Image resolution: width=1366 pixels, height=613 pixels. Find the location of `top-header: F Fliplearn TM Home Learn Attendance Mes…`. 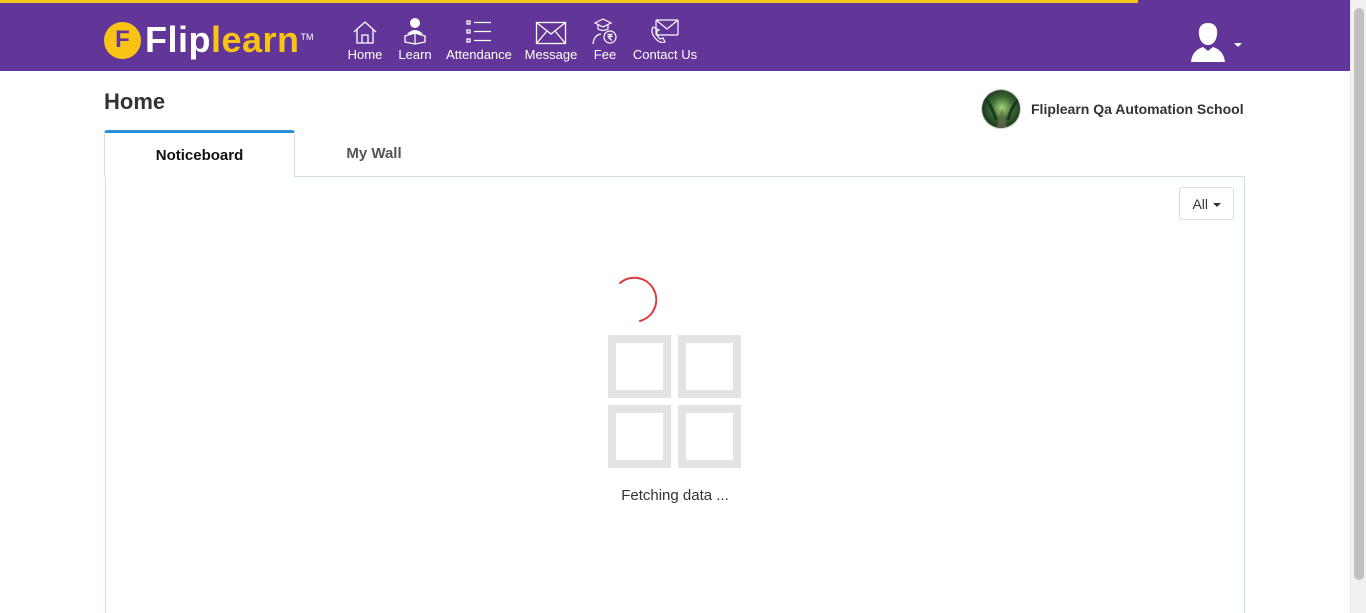

top-header: F Fliplearn TM Home Learn Attendance Mes… is located at coordinates (675, 35).